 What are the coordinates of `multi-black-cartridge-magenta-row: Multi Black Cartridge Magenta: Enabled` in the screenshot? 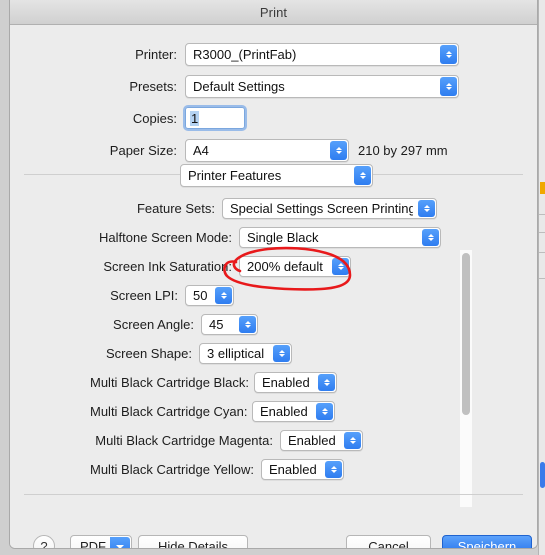 It's located at (226, 440).